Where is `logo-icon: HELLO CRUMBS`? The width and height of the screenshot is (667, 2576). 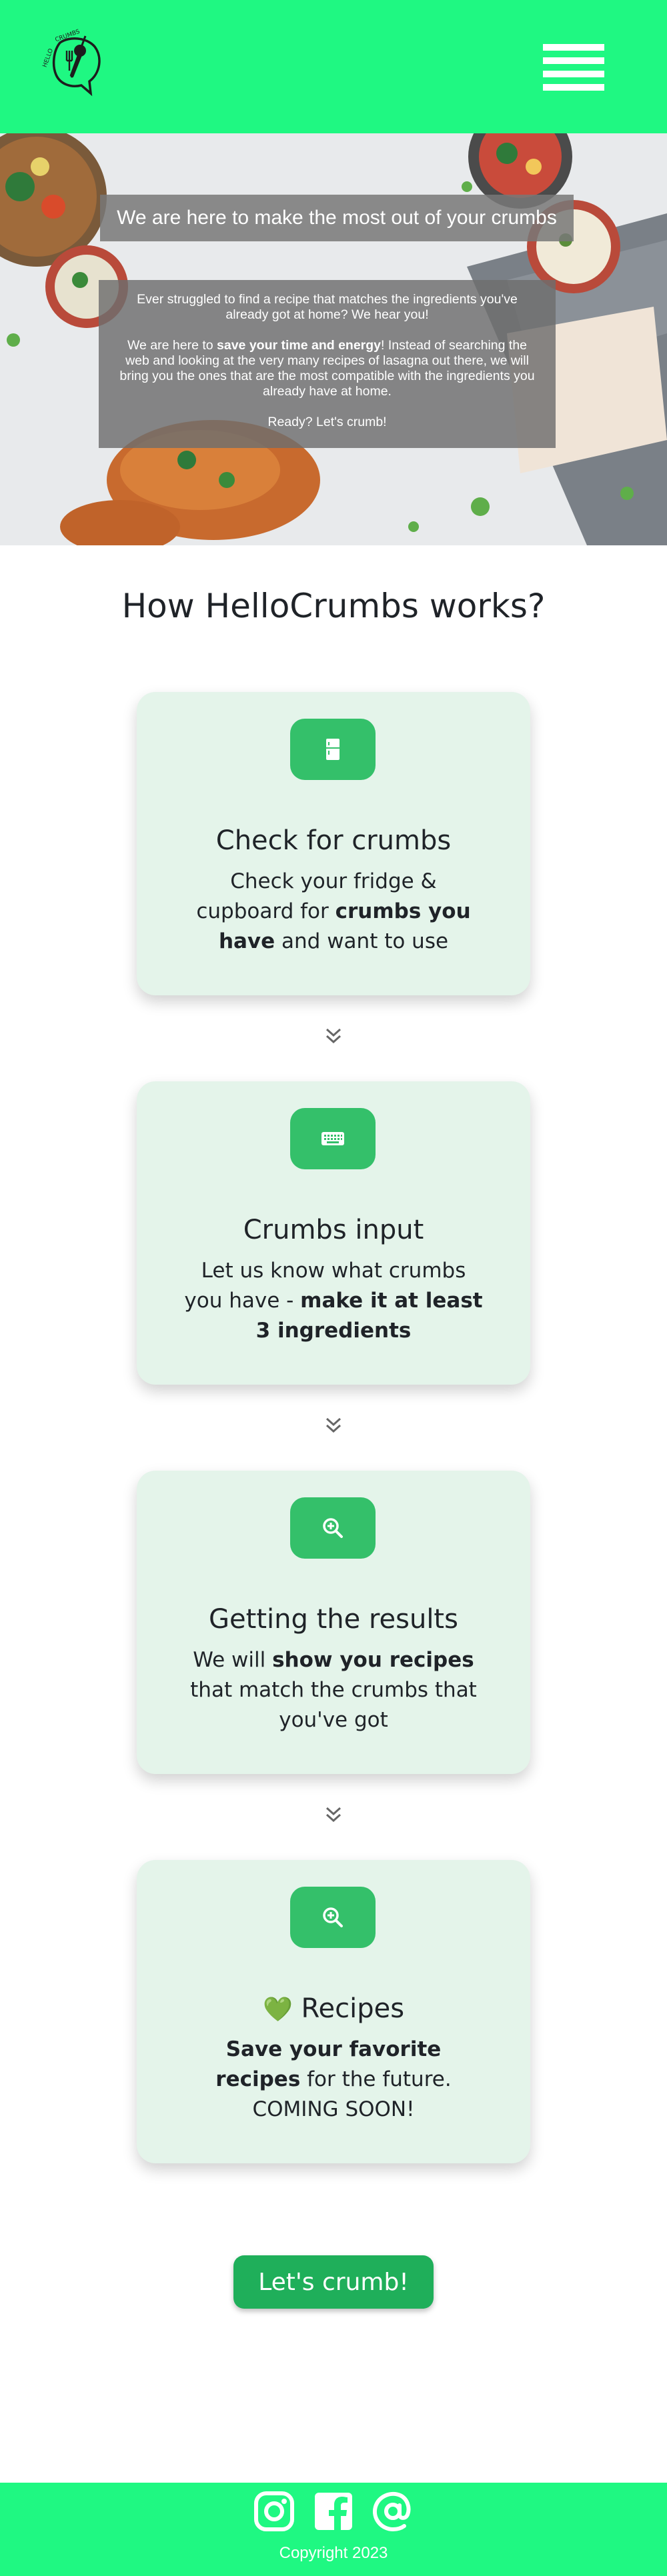 logo-icon: HELLO CRUMBS is located at coordinates (71, 63).